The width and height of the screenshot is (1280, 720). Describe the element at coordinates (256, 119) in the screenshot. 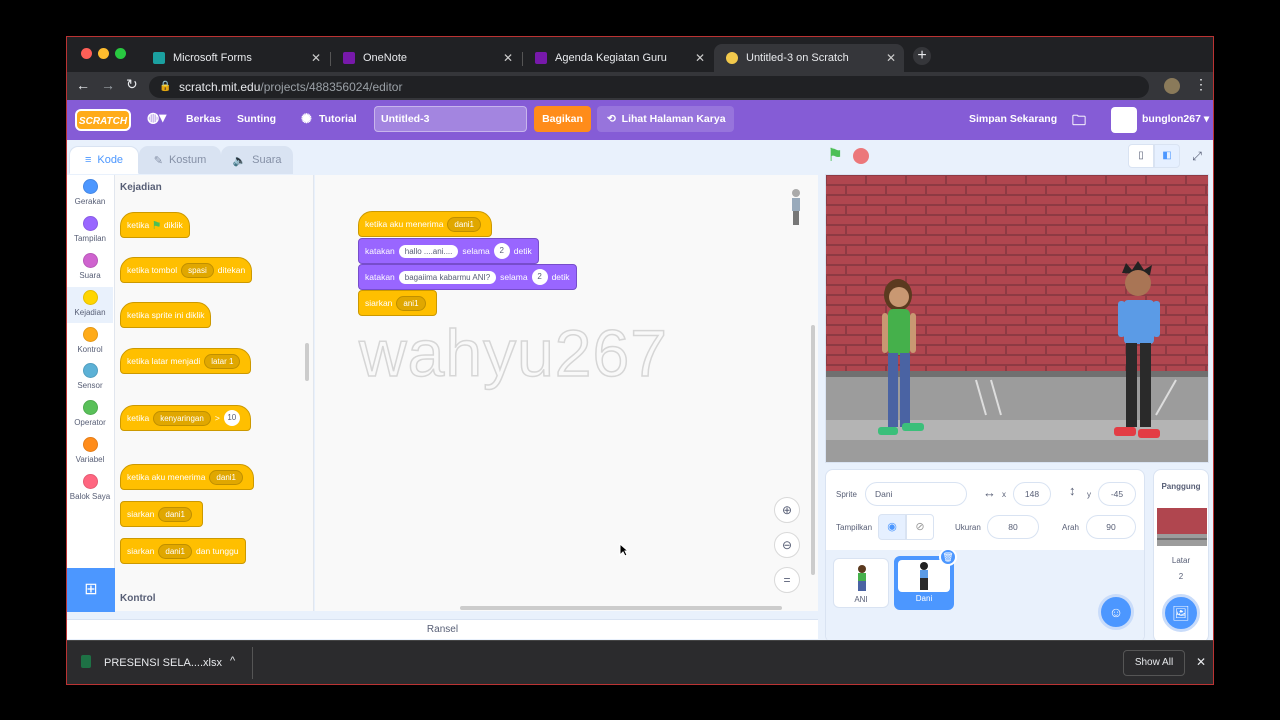

I see `menu-sunting: Sunting` at that location.